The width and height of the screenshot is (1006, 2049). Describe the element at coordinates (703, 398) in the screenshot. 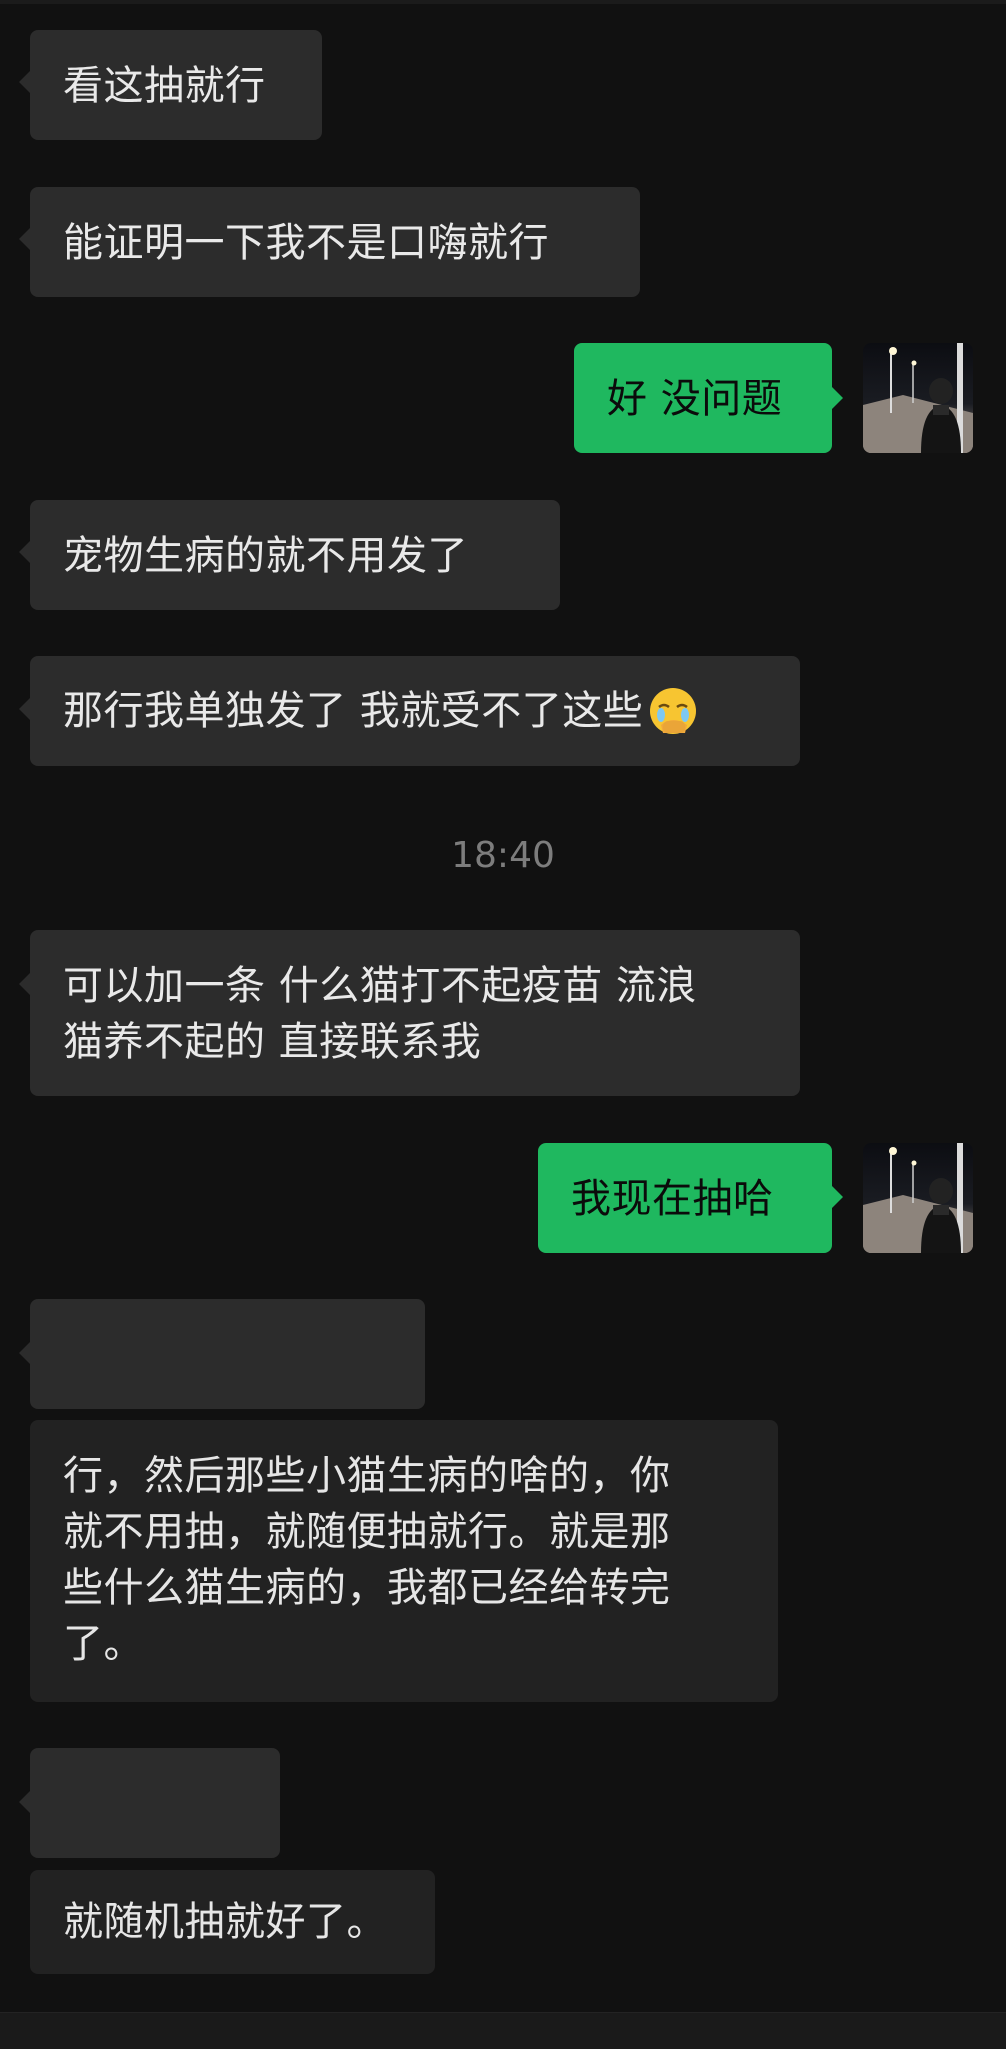

I see `outgoing-message-bubble: 好 没问题` at that location.